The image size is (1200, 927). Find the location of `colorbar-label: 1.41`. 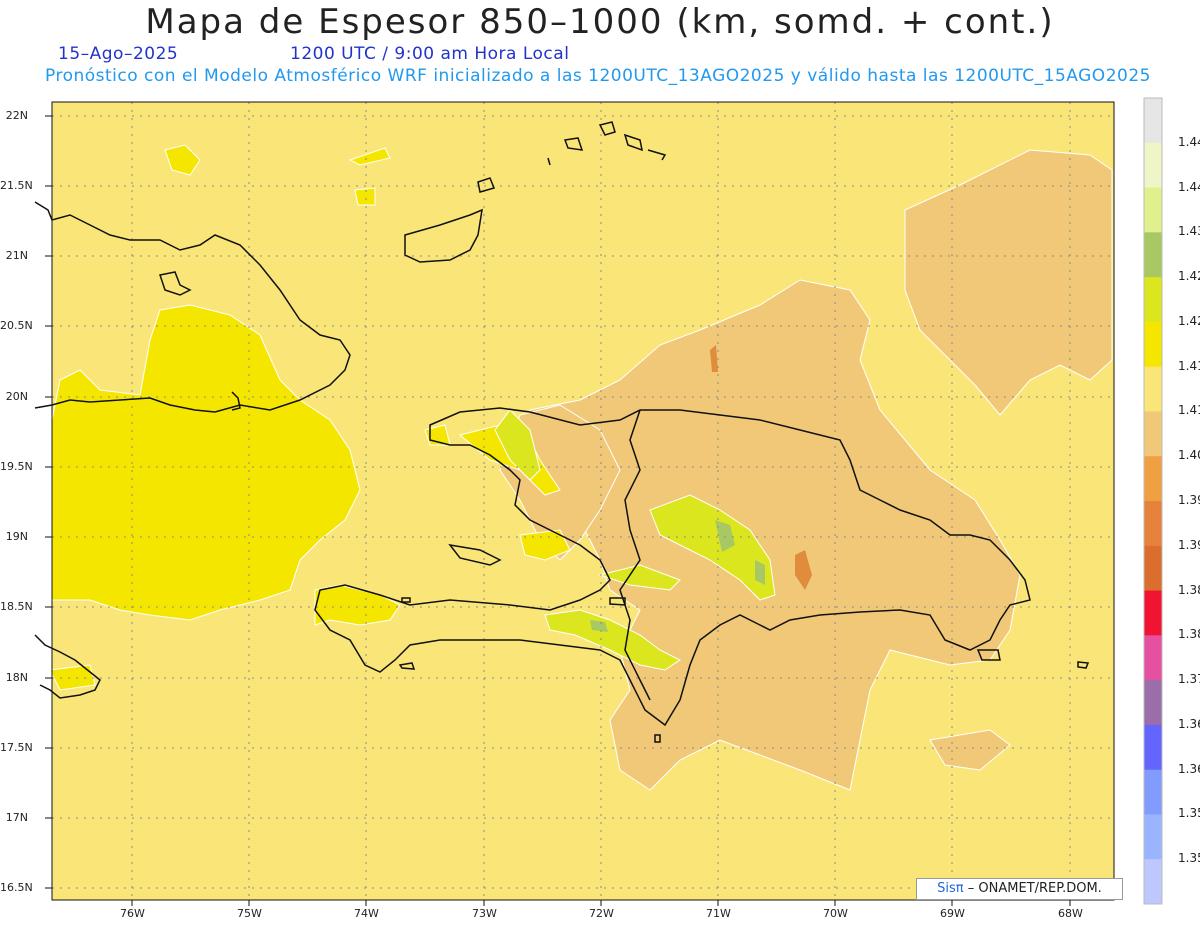

colorbar-label: 1.41 is located at coordinates (1189, 410).